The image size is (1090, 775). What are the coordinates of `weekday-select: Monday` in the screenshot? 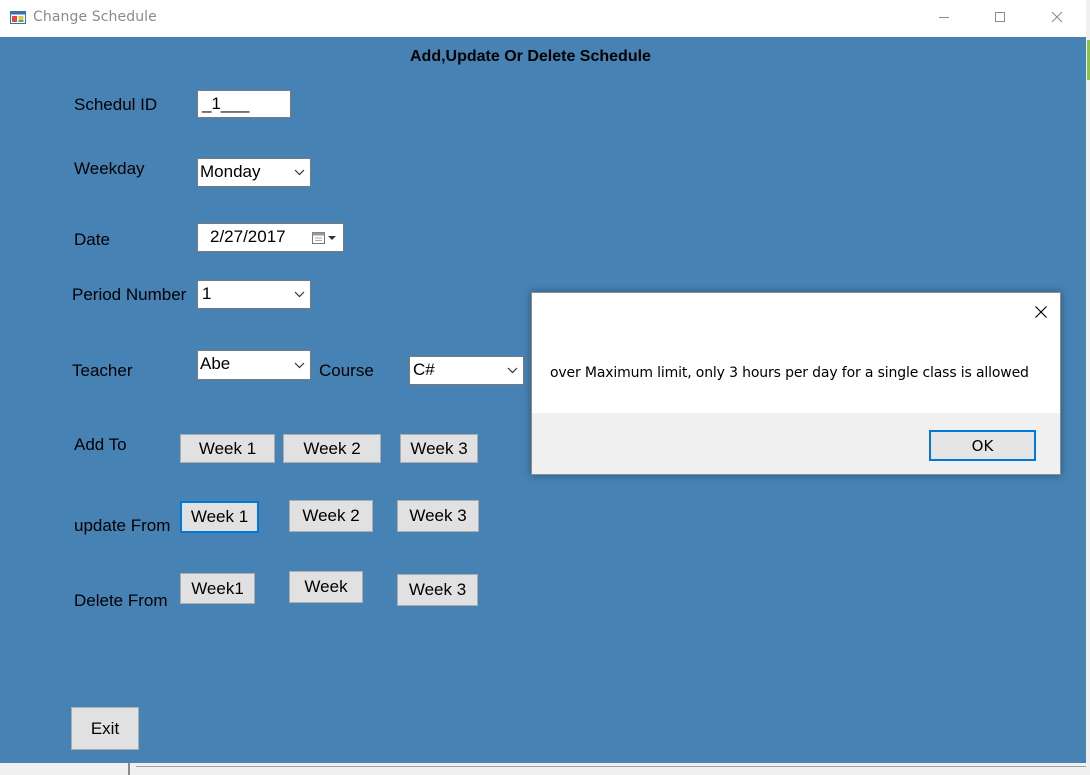 It's located at (254, 172).